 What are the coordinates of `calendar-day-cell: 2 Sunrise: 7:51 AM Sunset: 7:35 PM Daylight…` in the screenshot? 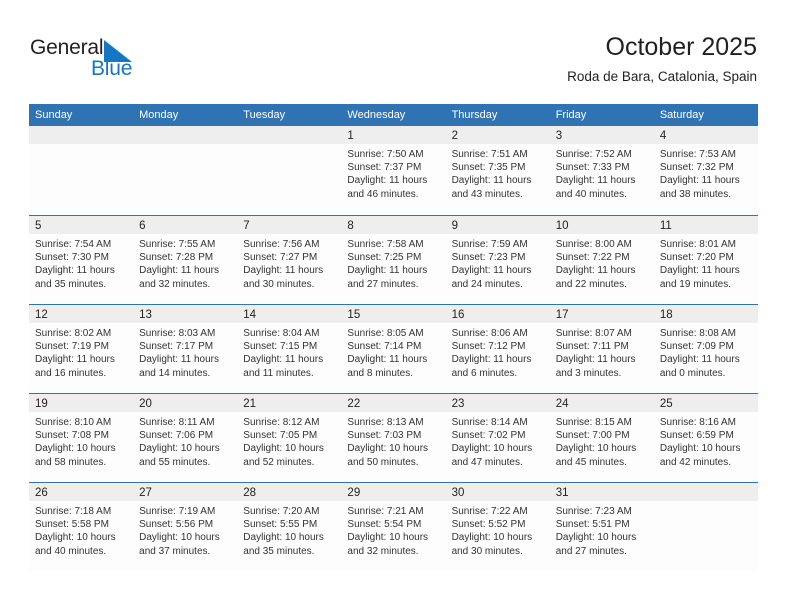 It's located at (497, 170).